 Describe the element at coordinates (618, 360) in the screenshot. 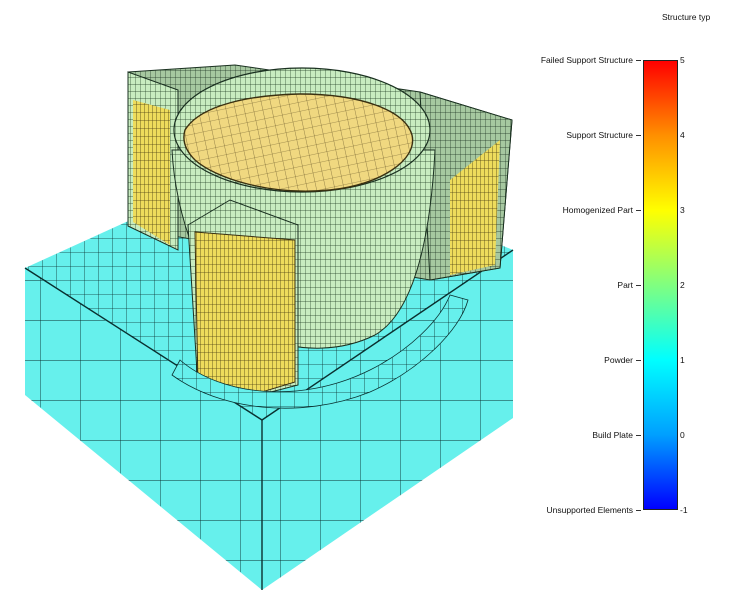

I see `legend-category-label: Powder` at that location.